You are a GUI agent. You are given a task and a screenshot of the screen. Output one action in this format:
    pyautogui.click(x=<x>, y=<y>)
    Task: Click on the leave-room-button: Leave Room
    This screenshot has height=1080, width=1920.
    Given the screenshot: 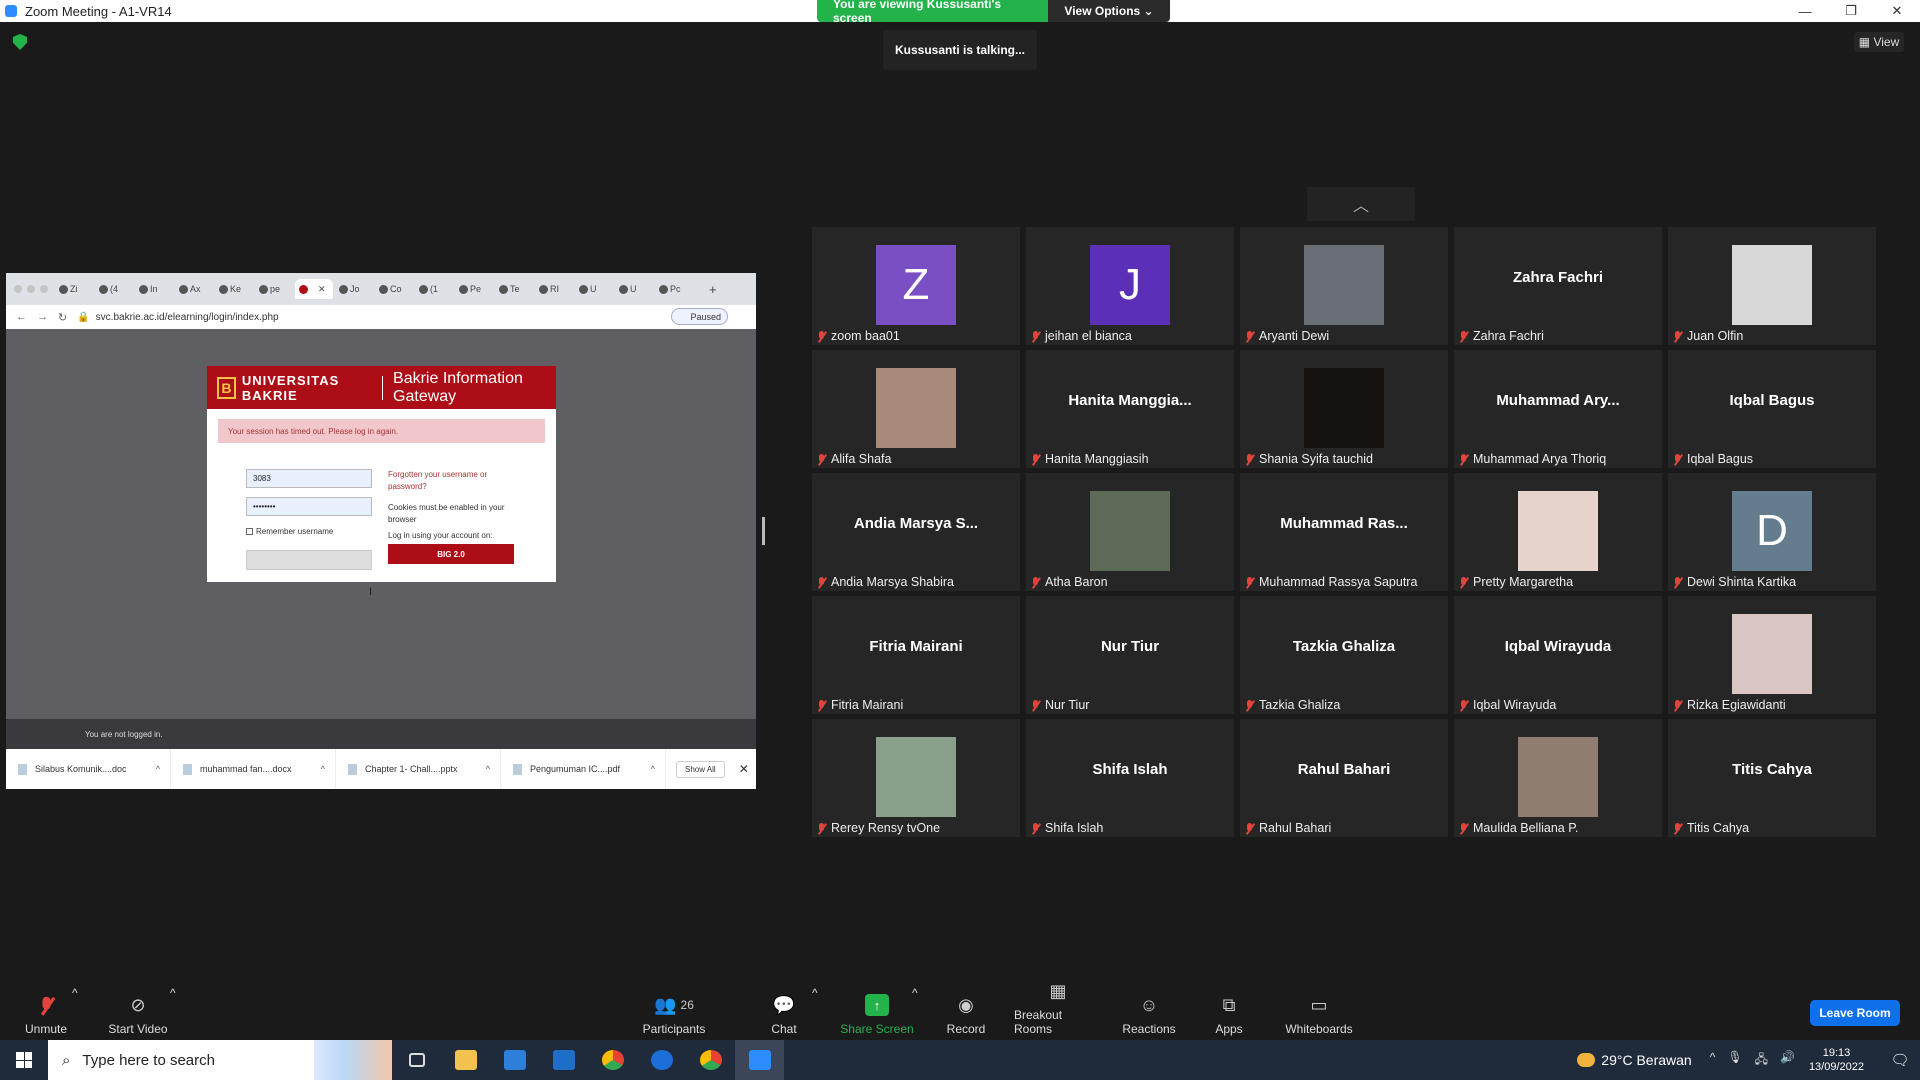 What is the action you would take?
    pyautogui.click(x=1855, y=1013)
    